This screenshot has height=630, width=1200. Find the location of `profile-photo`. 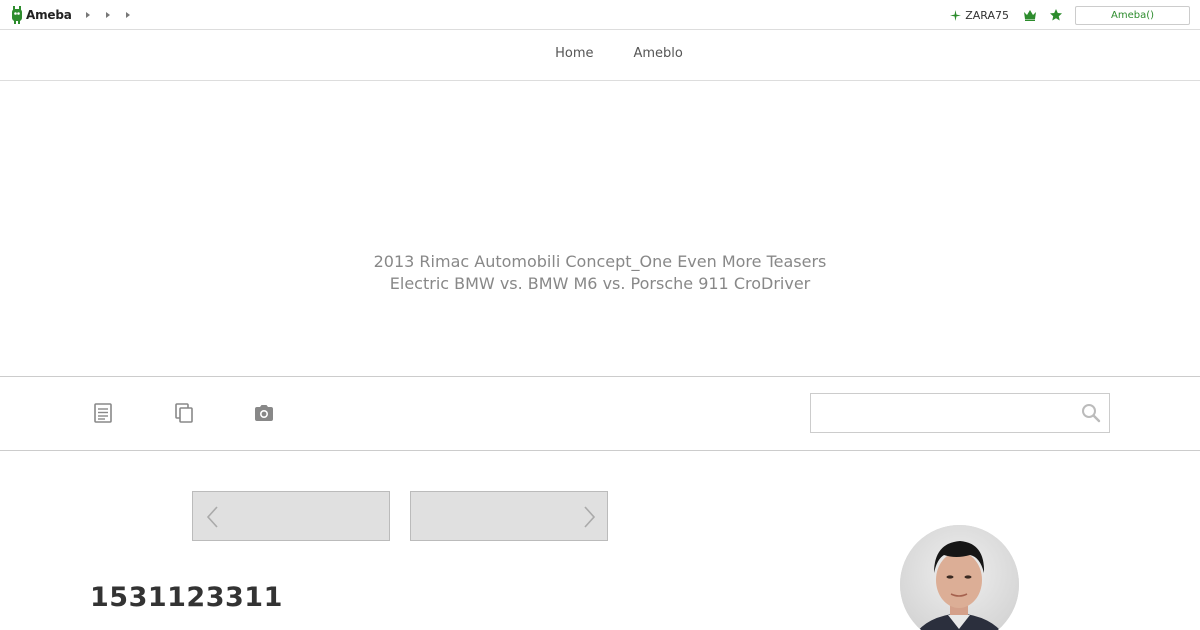

profile-photo is located at coordinates (959, 577).